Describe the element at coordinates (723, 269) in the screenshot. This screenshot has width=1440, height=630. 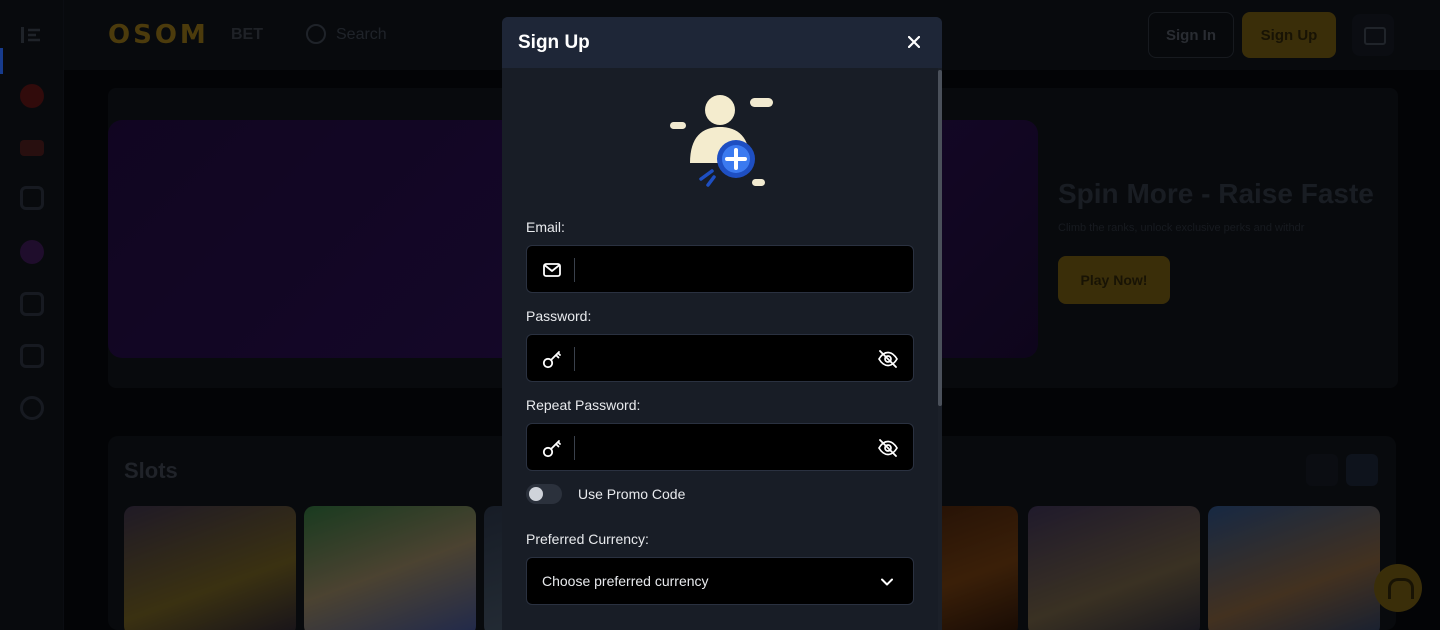
I see `email-input` at that location.